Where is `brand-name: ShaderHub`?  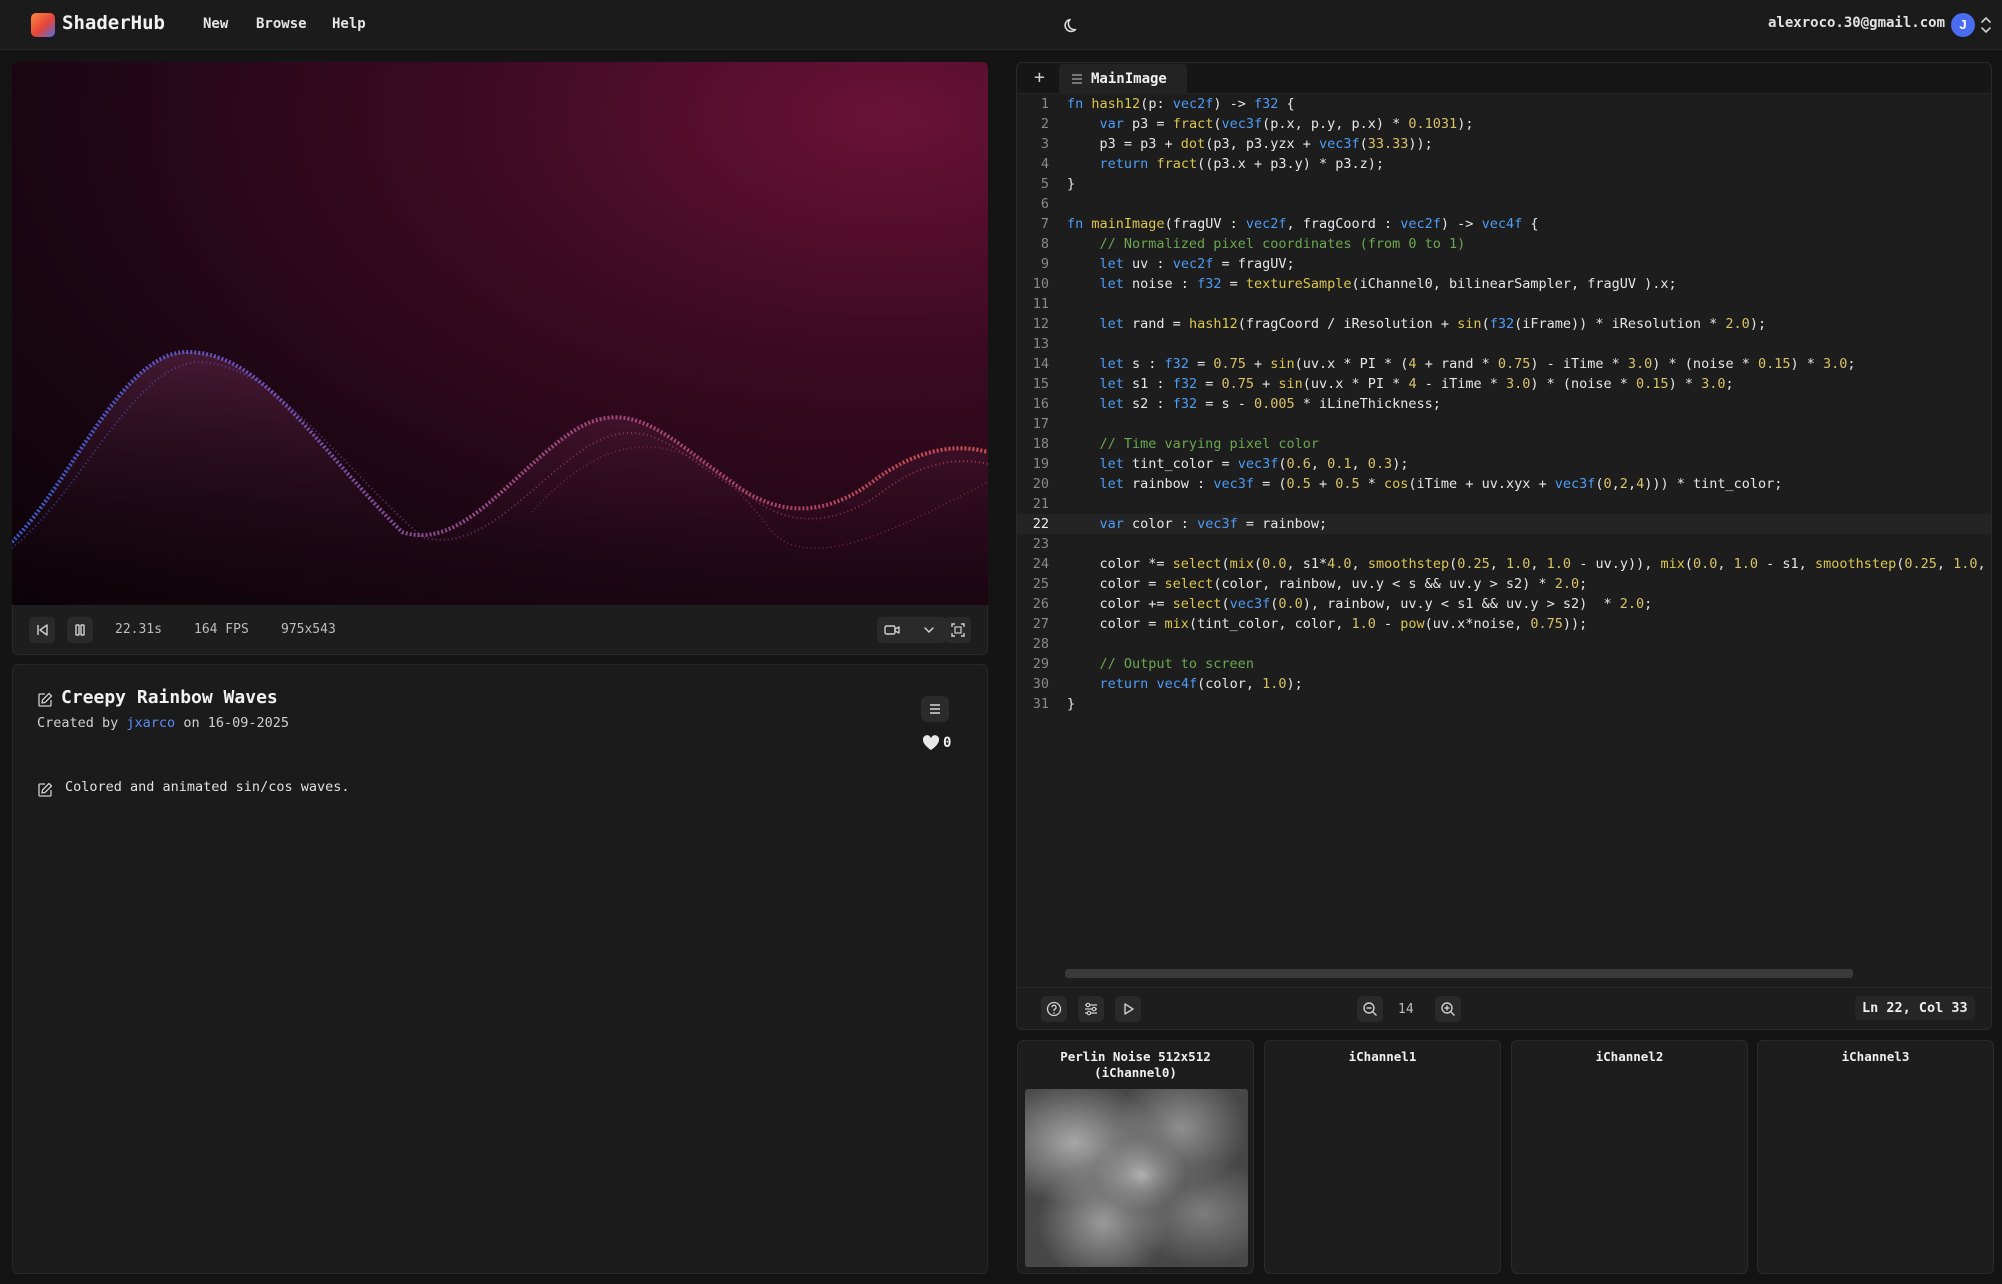 brand-name: ShaderHub is located at coordinates (113, 23).